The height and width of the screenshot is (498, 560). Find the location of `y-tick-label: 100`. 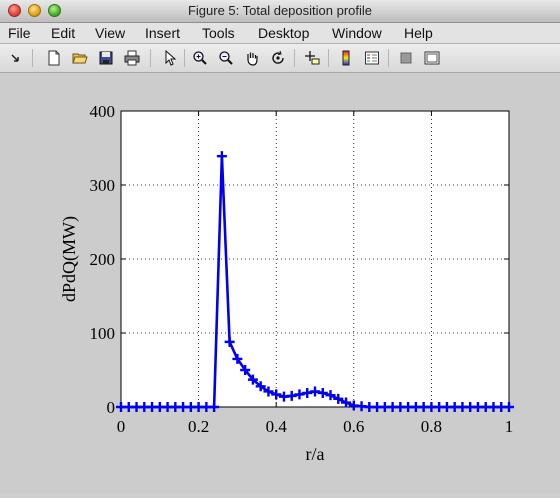

y-tick-label: 100 is located at coordinates (103, 333).